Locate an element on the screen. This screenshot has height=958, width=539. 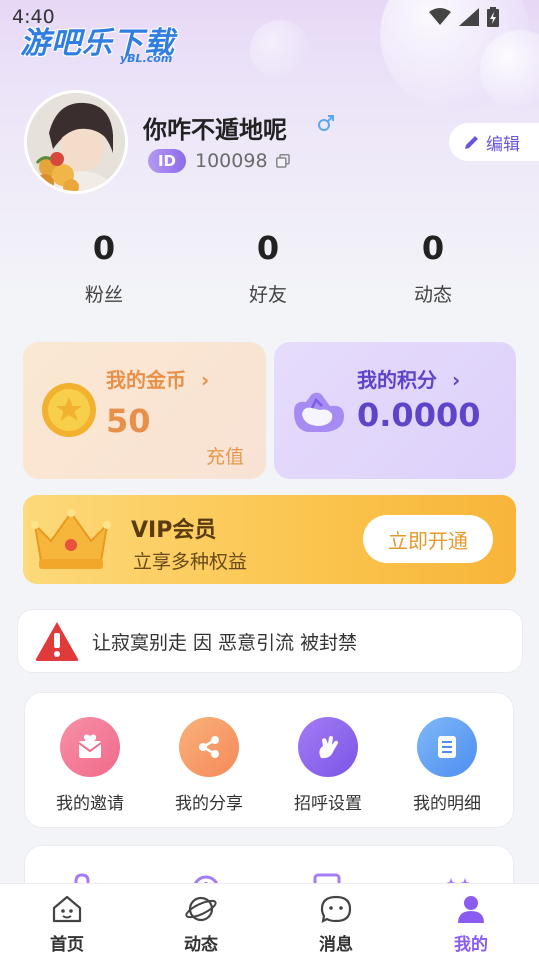
avatar is located at coordinates (76, 142).